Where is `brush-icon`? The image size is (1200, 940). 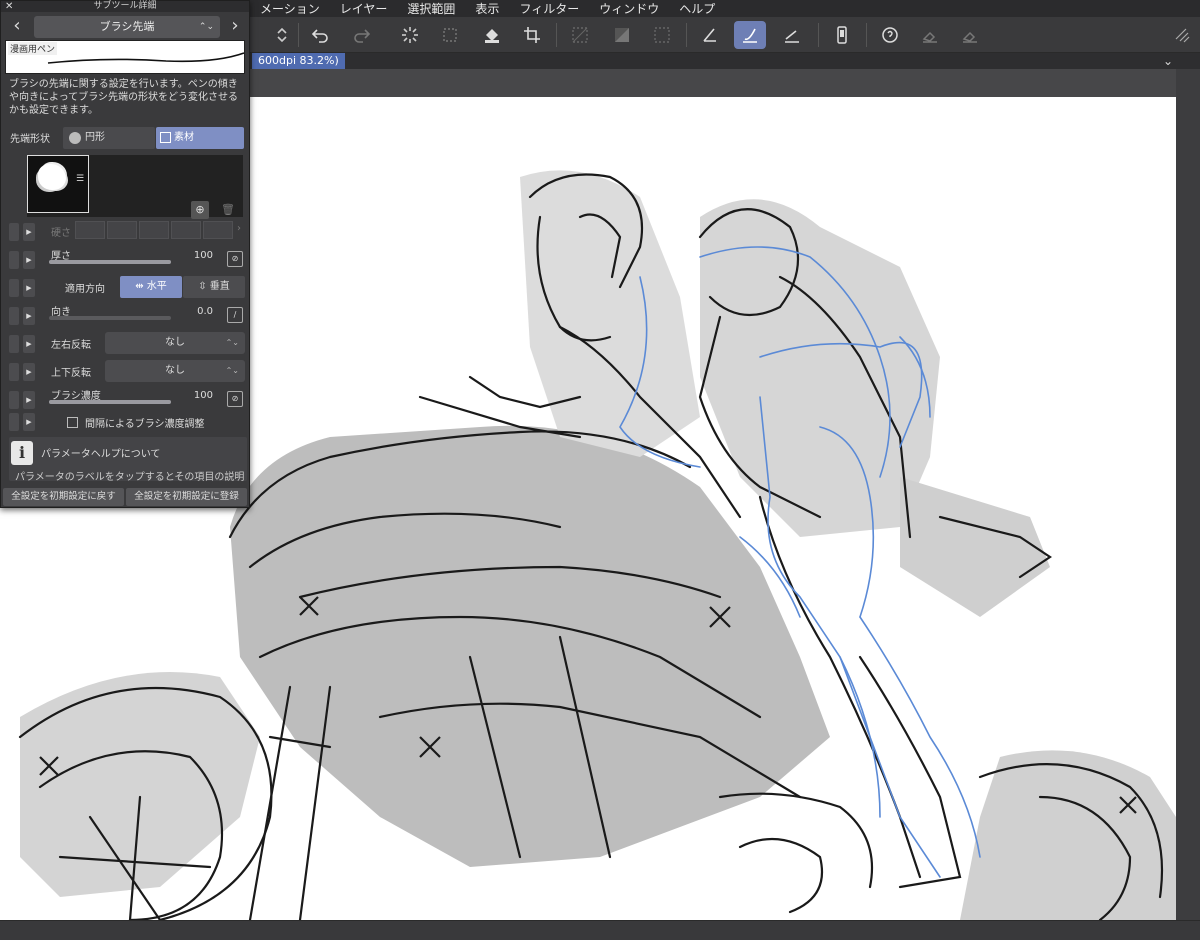
brush-icon is located at coordinates (750, 35).